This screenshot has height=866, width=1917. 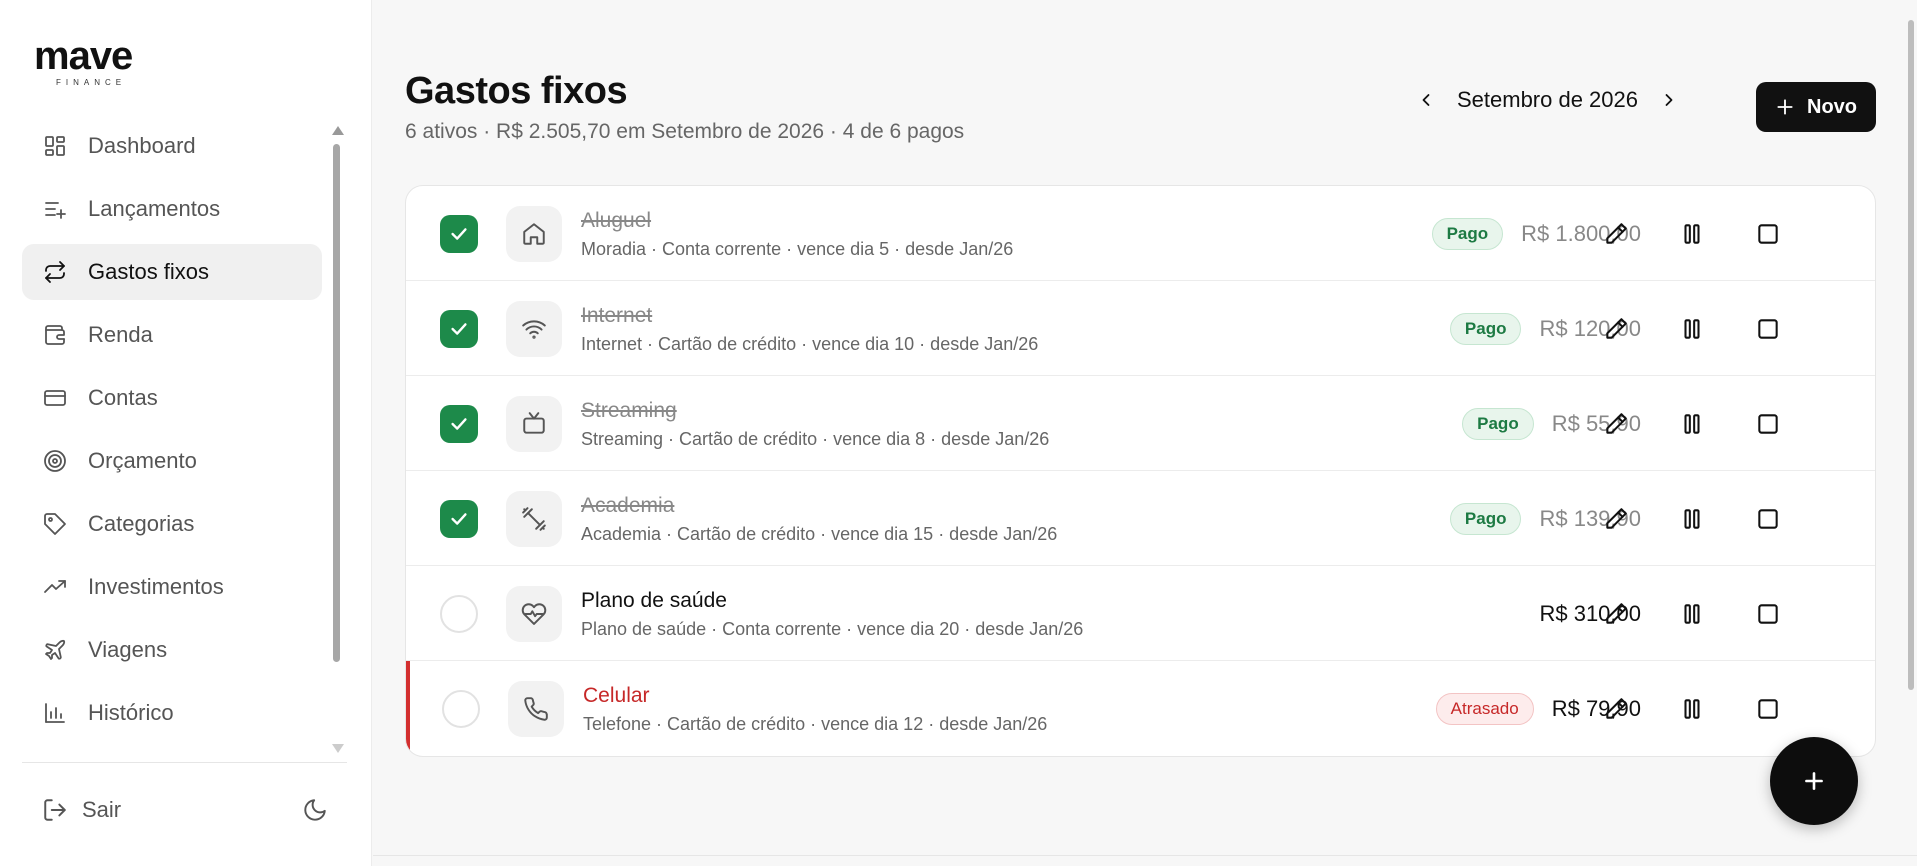 What do you see at coordinates (338, 748) in the screenshot?
I see `scroll-down-arrow` at bounding box center [338, 748].